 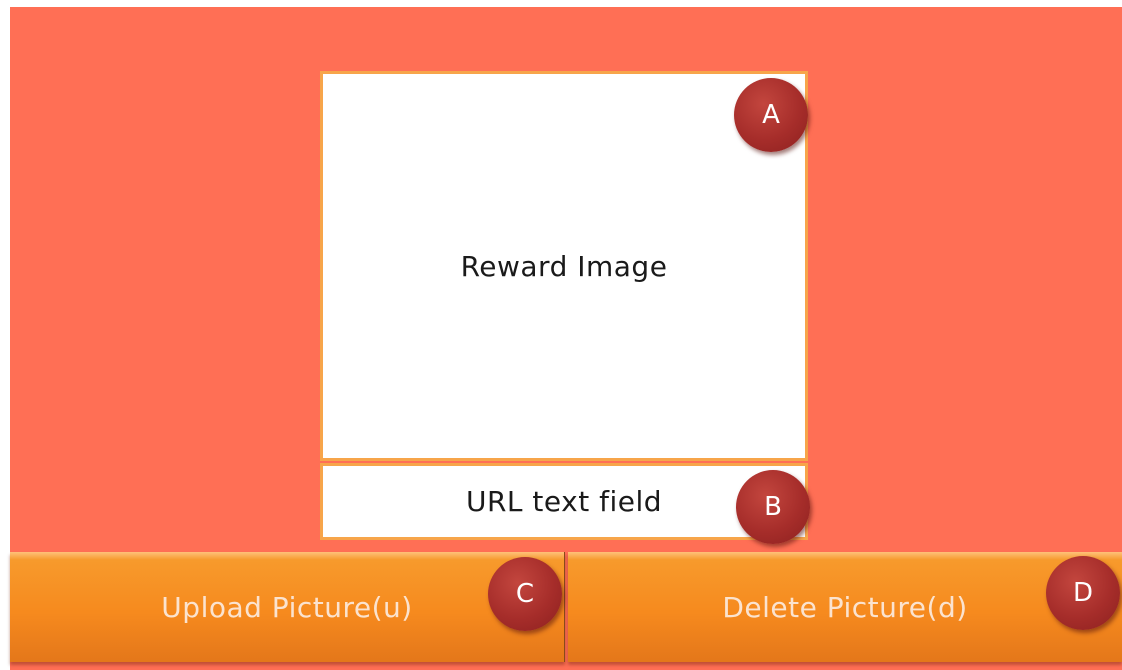 What do you see at coordinates (1083, 593) in the screenshot?
I see `callout-marker-d: D` at bounding box center [1083, 593].